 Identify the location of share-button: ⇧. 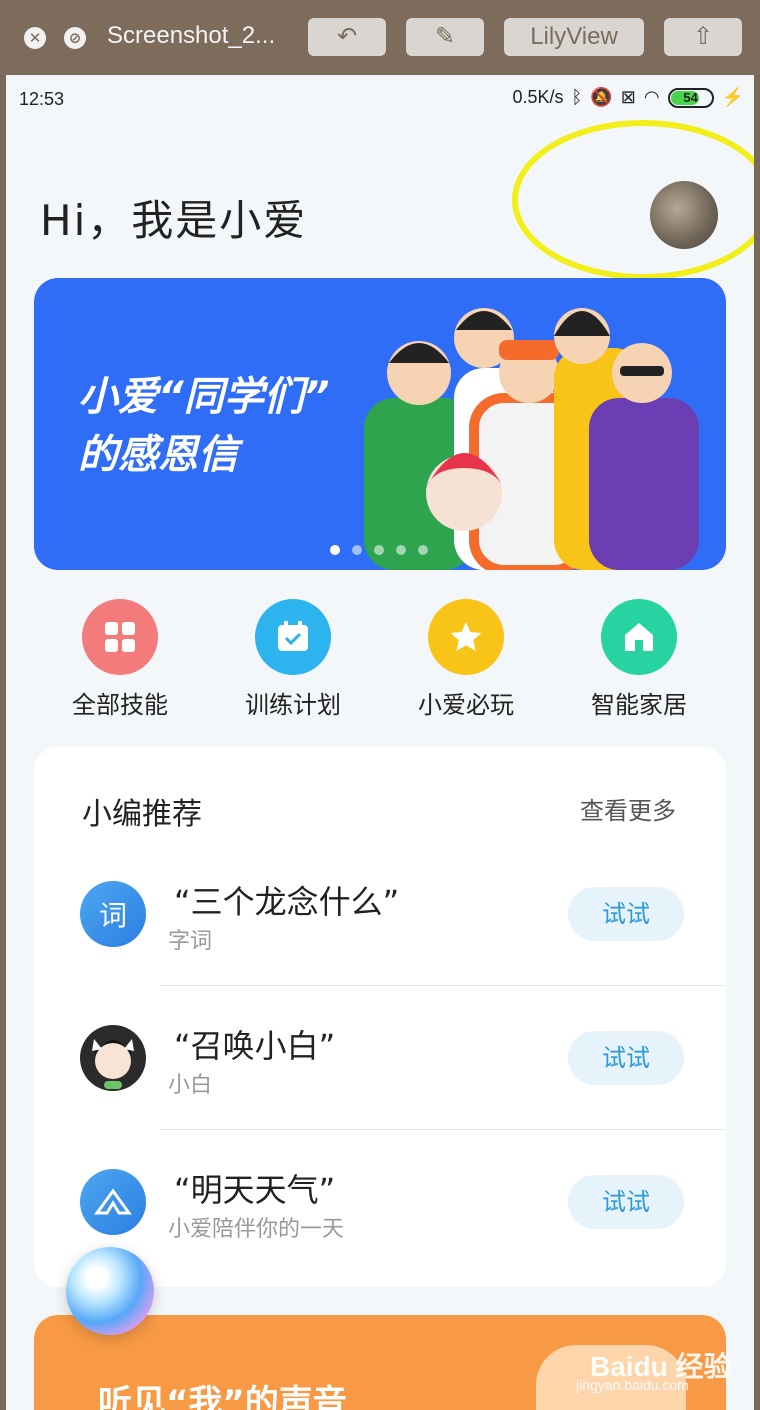
(703, 37).